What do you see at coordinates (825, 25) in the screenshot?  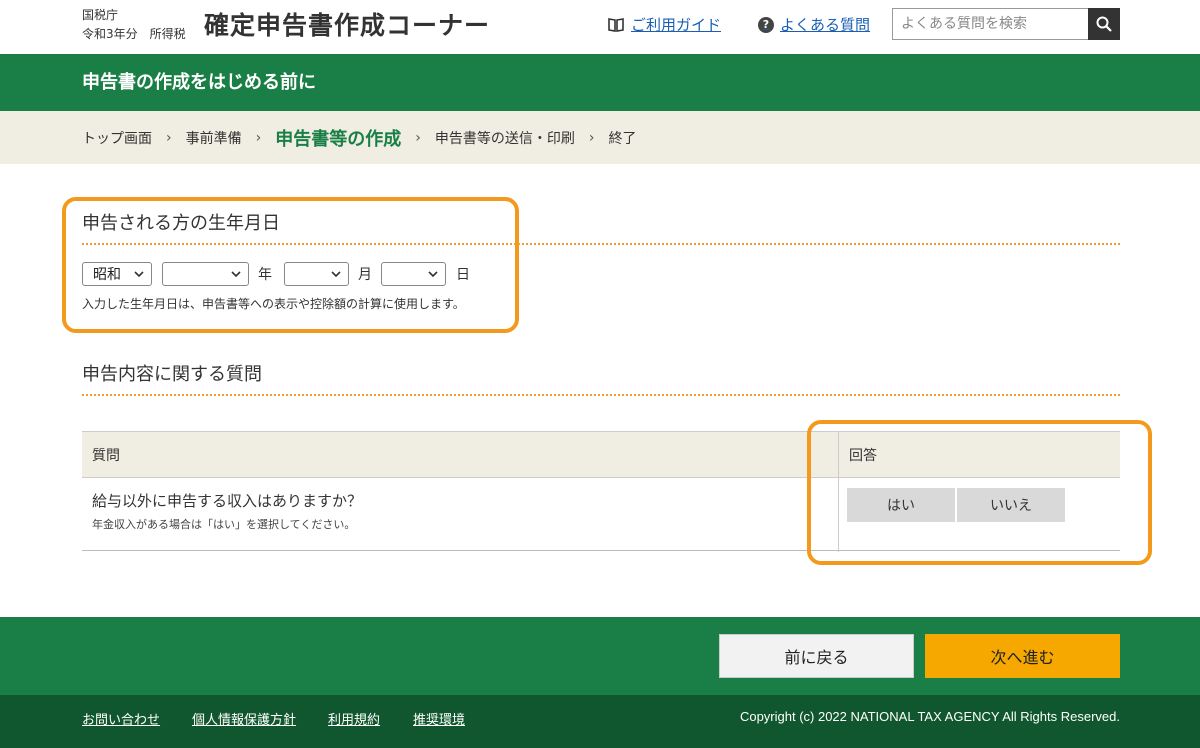 I see `faq-link-label: よくある質問` at bounding box center [825, 25].